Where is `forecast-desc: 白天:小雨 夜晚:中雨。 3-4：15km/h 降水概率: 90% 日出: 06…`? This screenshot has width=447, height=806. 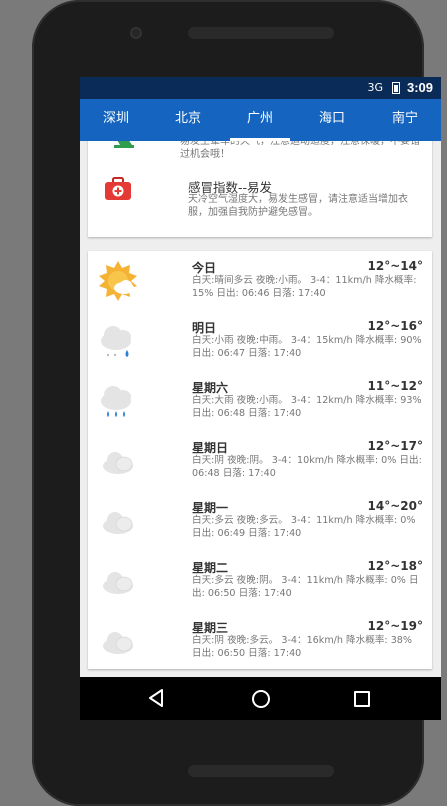 forecast-desc: 白天:小雨 夜晚:中雨。 3-4：15km/h 降水概率: 90% 日出: 06… is located at coordinates (307, 347).